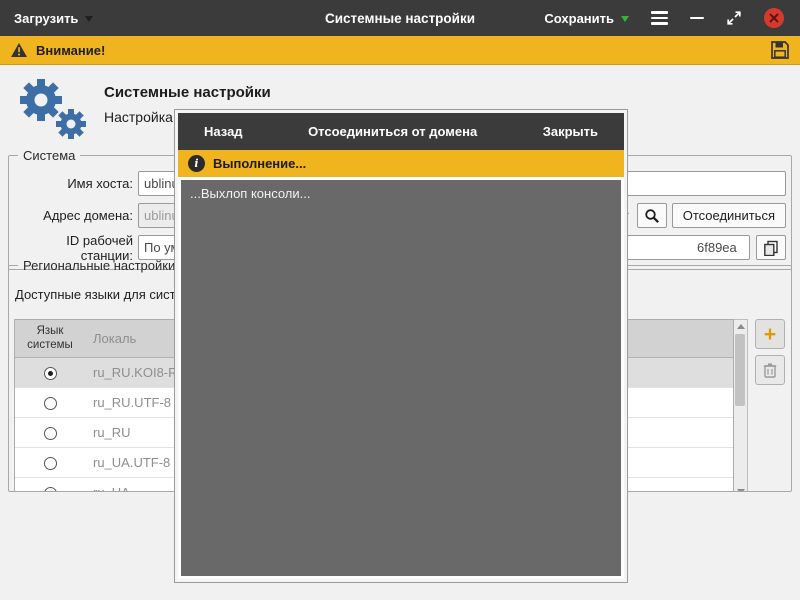  I want to click on table-side-buttons: +, so click(770, 405).